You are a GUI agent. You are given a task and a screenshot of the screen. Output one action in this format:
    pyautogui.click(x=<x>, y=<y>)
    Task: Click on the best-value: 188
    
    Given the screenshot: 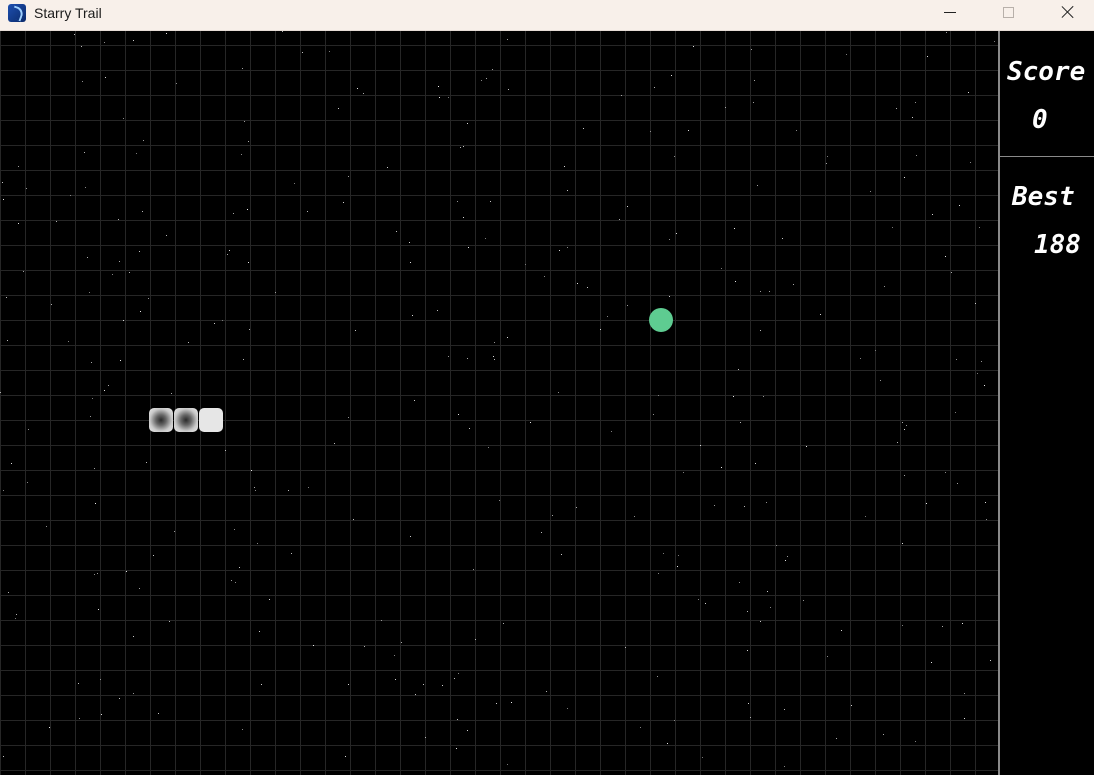 What is the action you would take?
    pyautogui.click(x=1057, y=245)
    